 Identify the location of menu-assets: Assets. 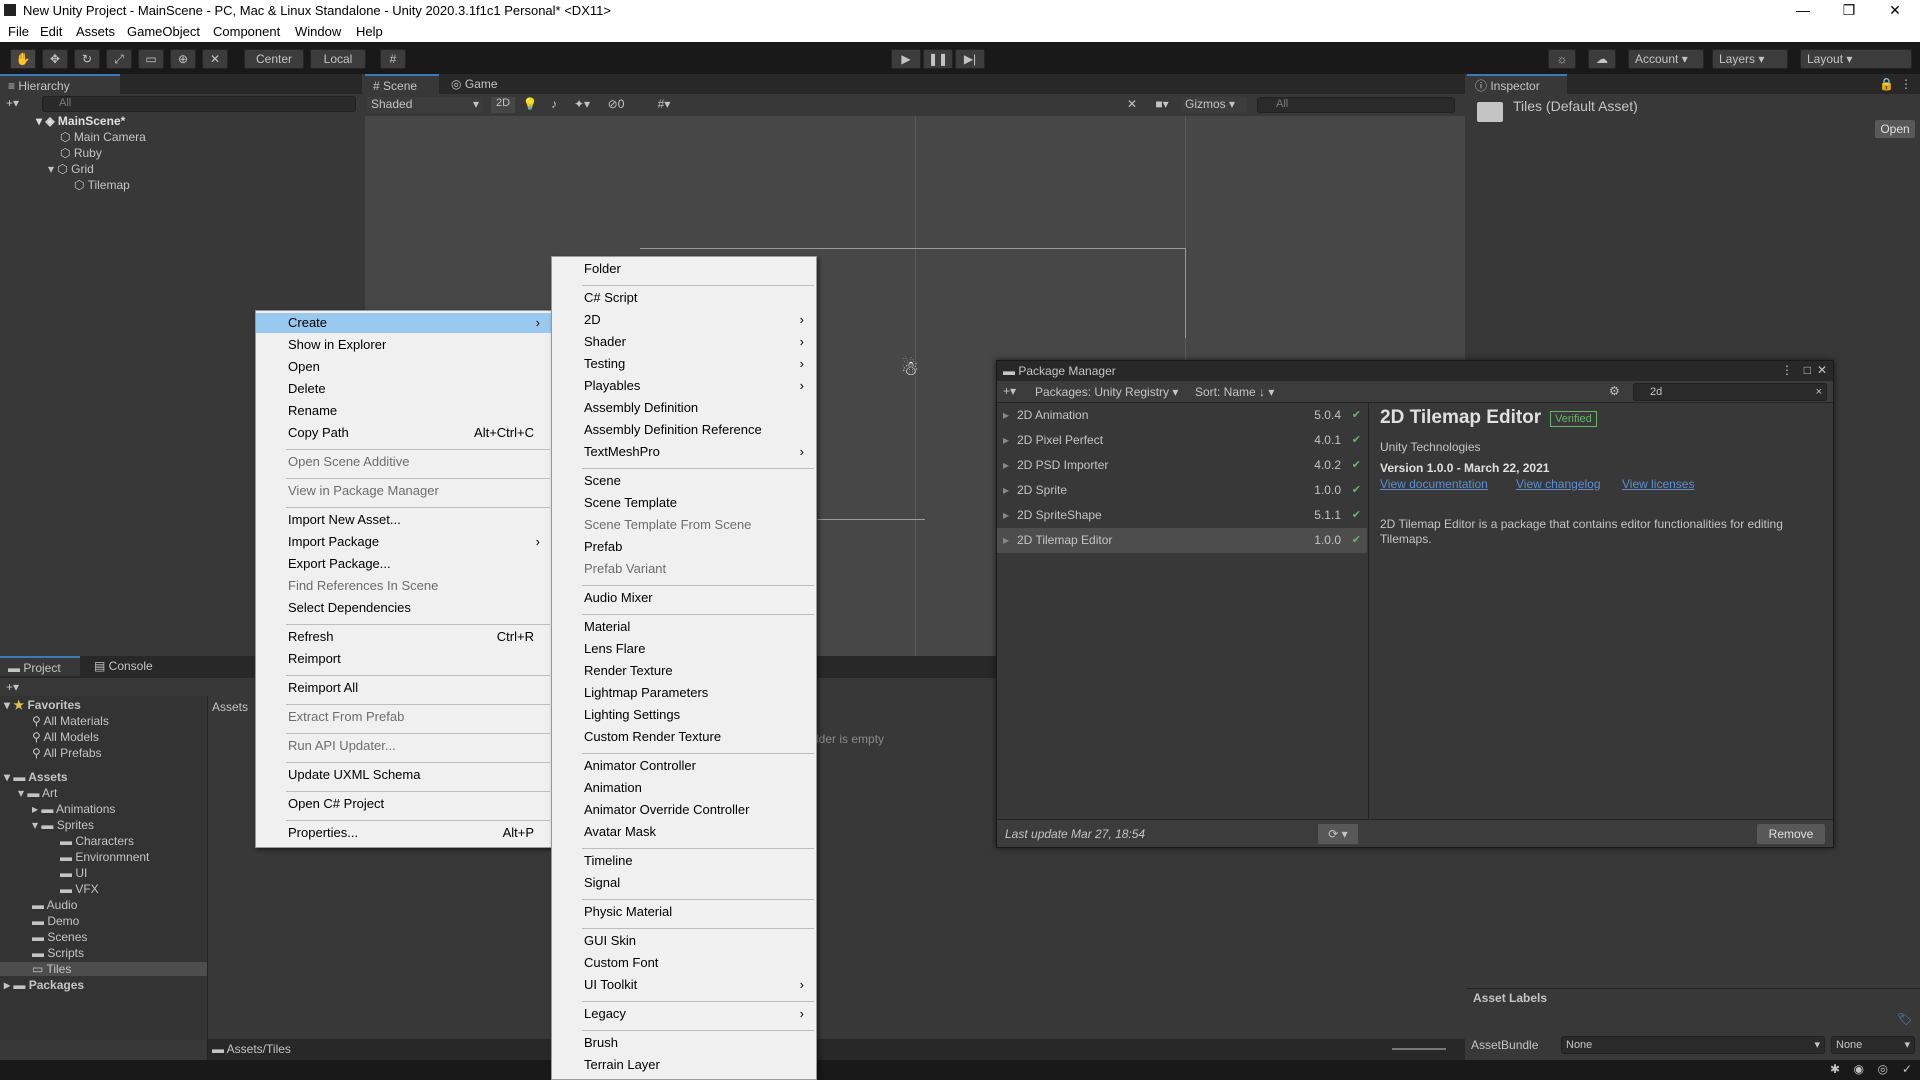
(95, 31).